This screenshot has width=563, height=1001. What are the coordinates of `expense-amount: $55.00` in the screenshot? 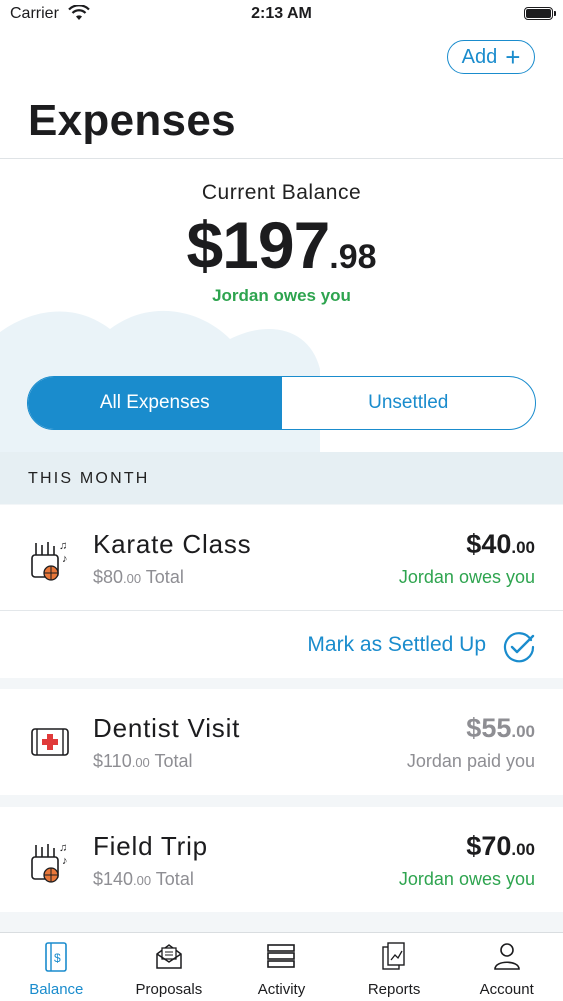 It's located at (500, 728).